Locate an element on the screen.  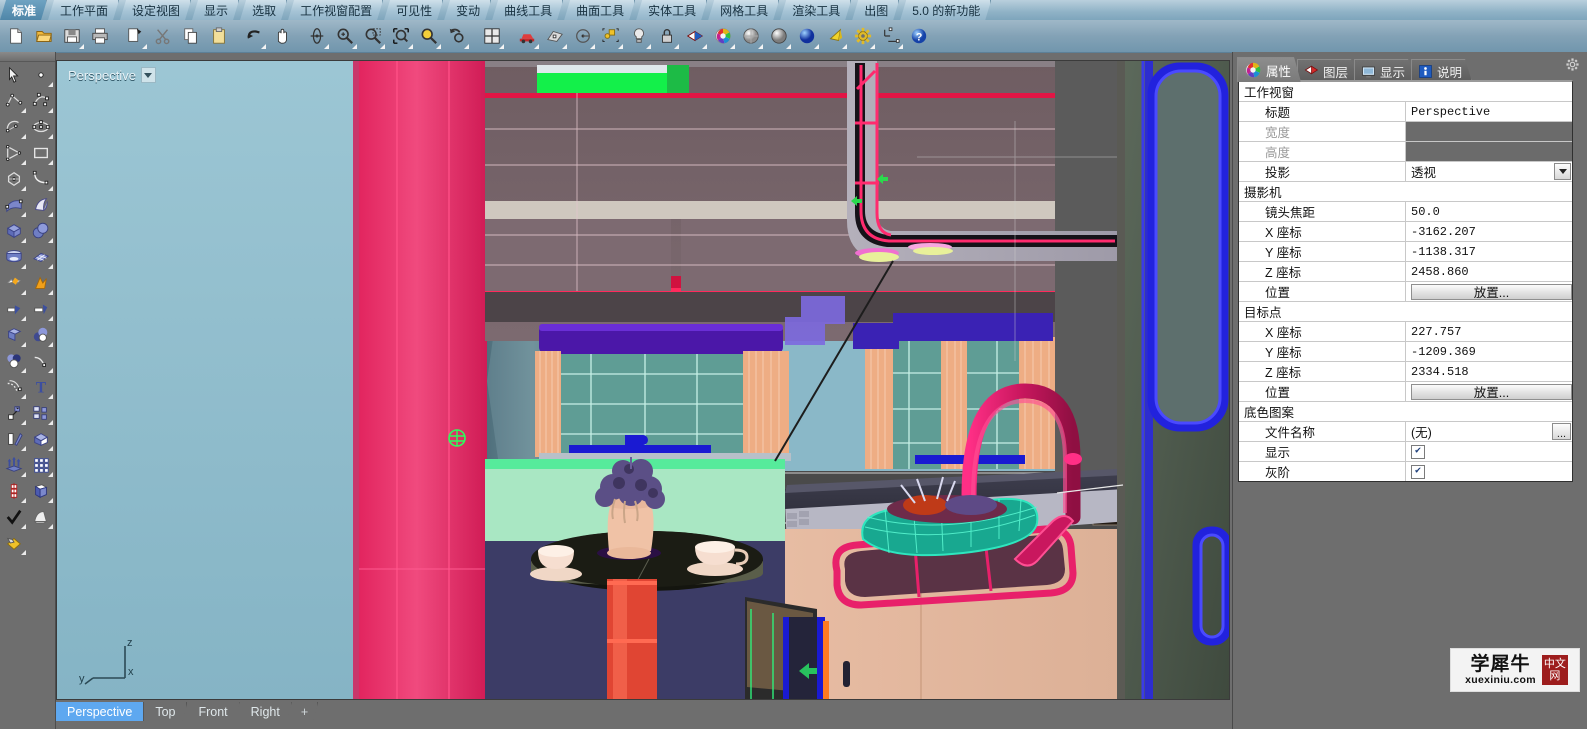
property-value-cell: 2334.518 is located at coordinates (1489, 371).